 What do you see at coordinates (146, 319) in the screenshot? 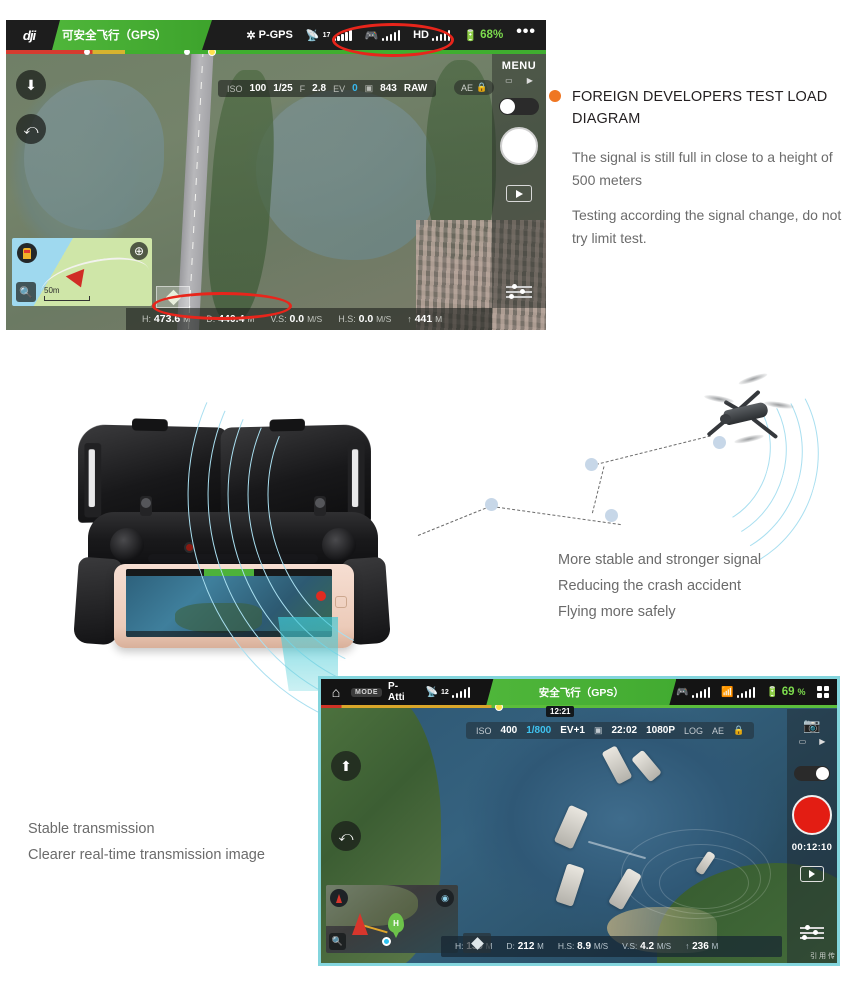
I see `height-label: H:` at bounding box center [146, 319].